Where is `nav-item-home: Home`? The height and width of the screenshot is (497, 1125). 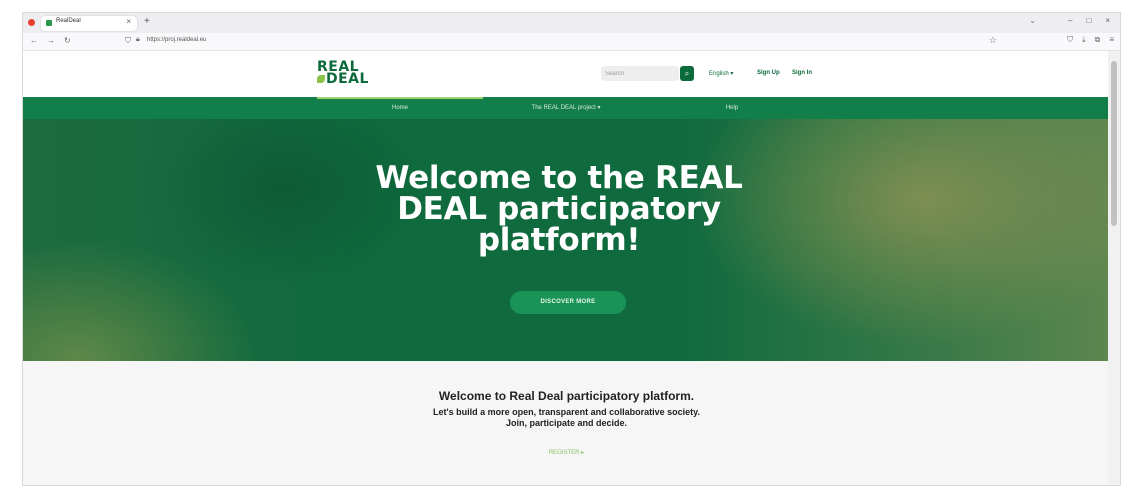
nav-item-home: Home is located at coordinates (400, 108).